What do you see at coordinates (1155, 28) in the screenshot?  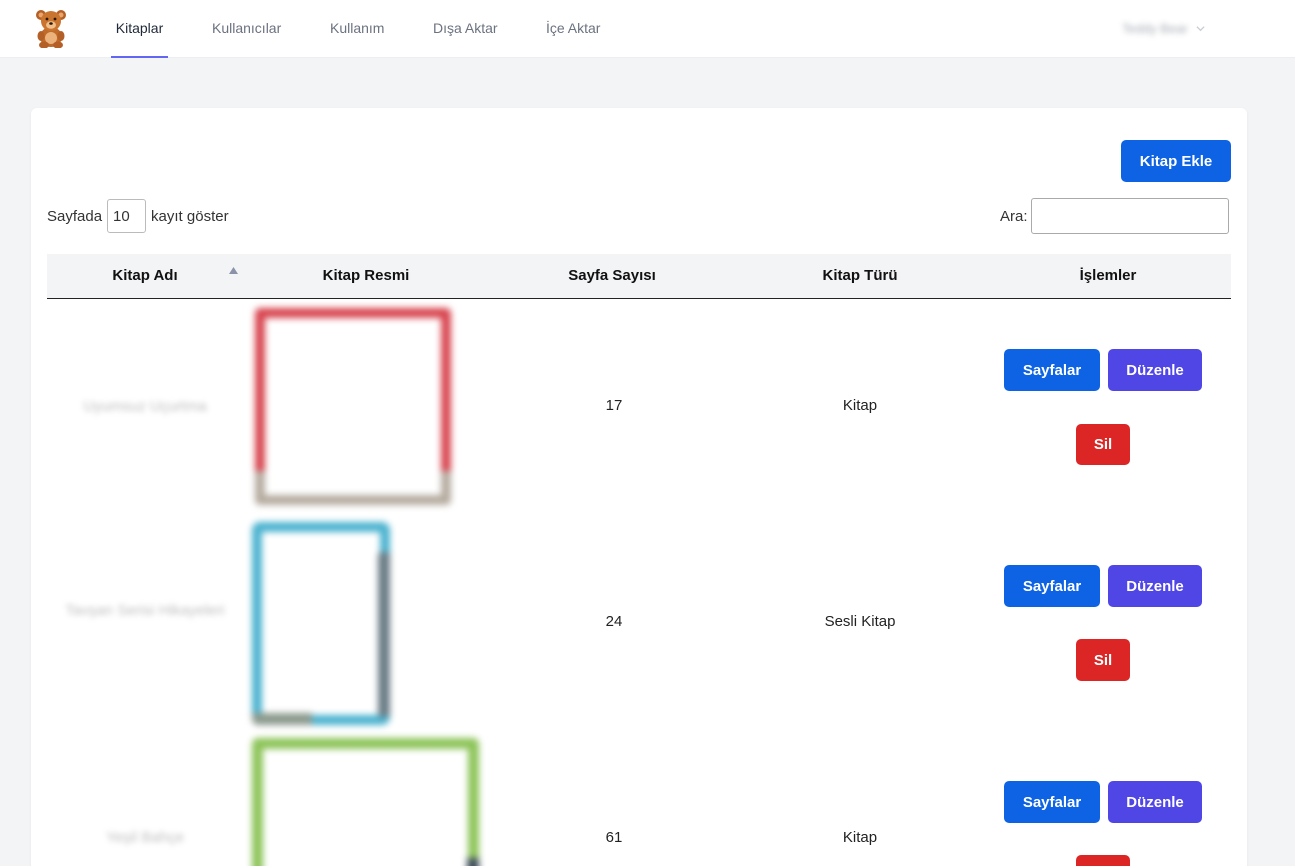 I see `user-name: Teddy Bear` at bounding box center [1155, 28].